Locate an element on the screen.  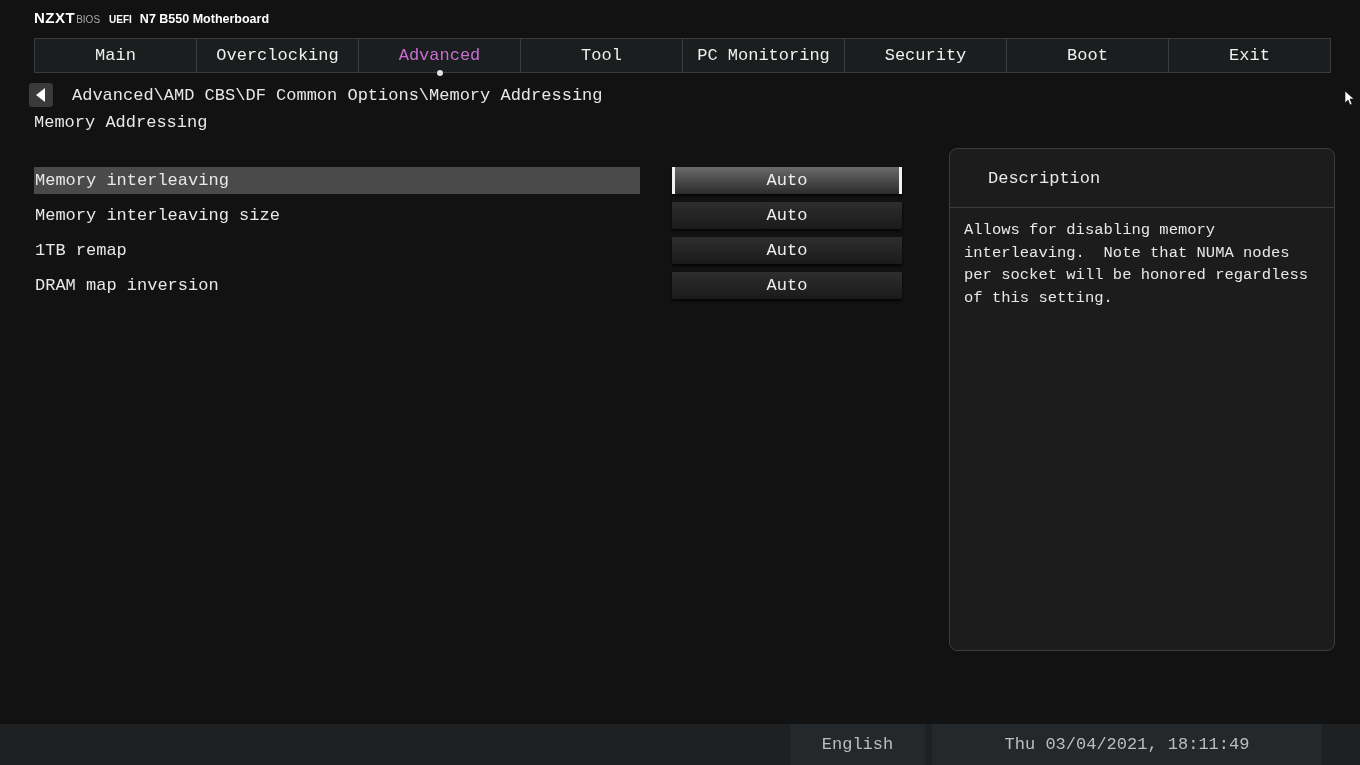
brand-logo: NZXT is located at coordinates (55, 17).